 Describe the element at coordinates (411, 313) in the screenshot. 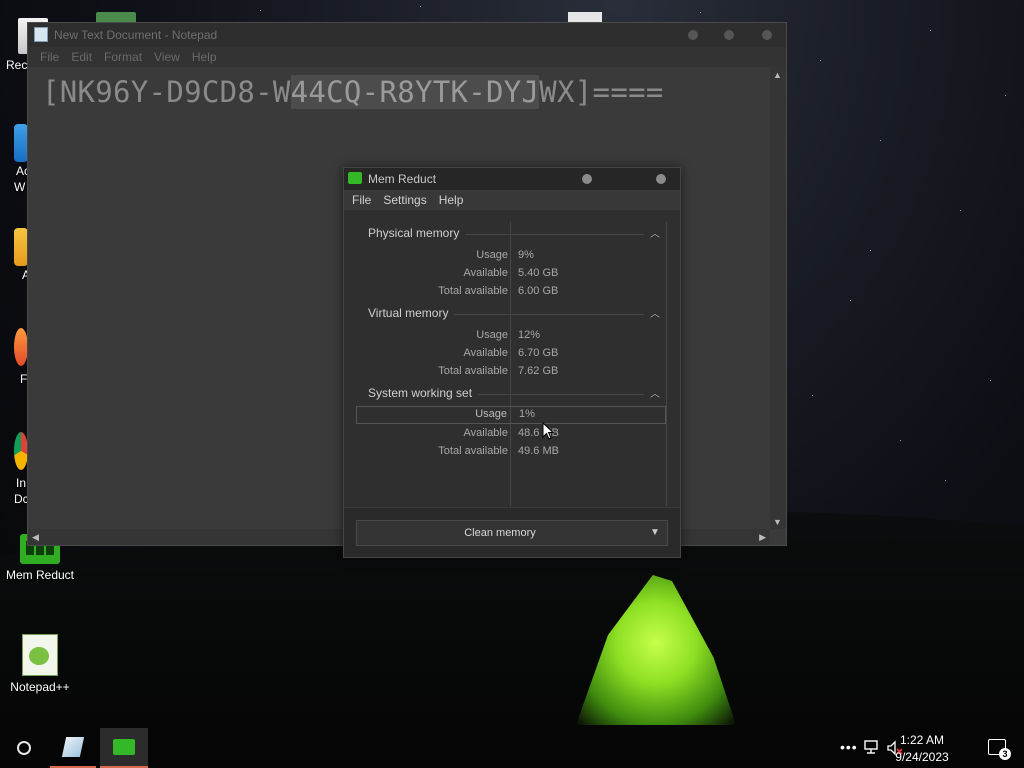

I see `group-title: Virtual memory` at that location.